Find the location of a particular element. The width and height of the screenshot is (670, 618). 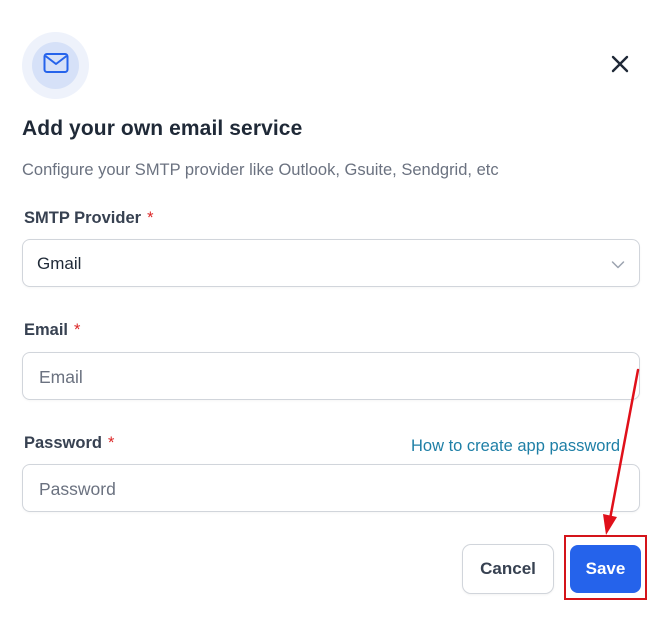

close-button is located at coordinates (620, 66).